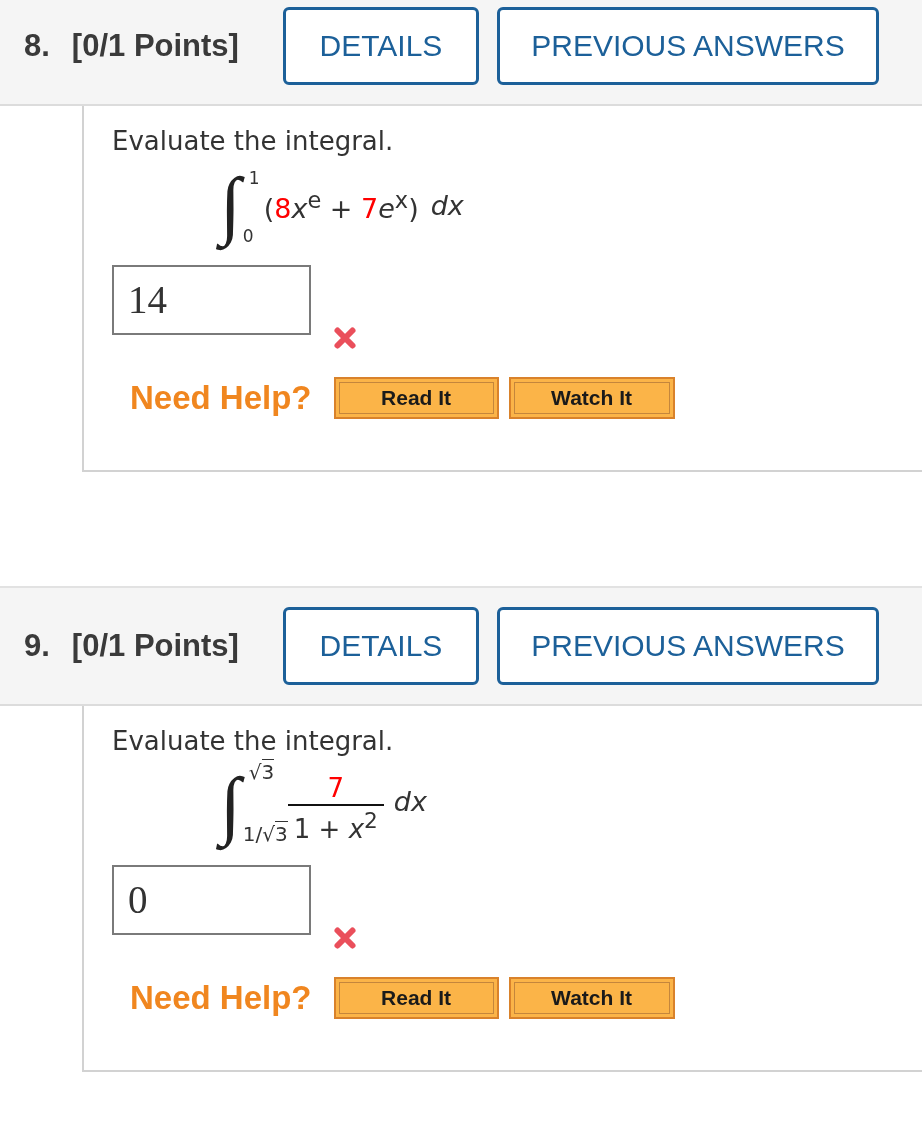  I want to click on integrand-expression: (8x$^{e}$ + 7e$^{x}$), so click(341, 205).